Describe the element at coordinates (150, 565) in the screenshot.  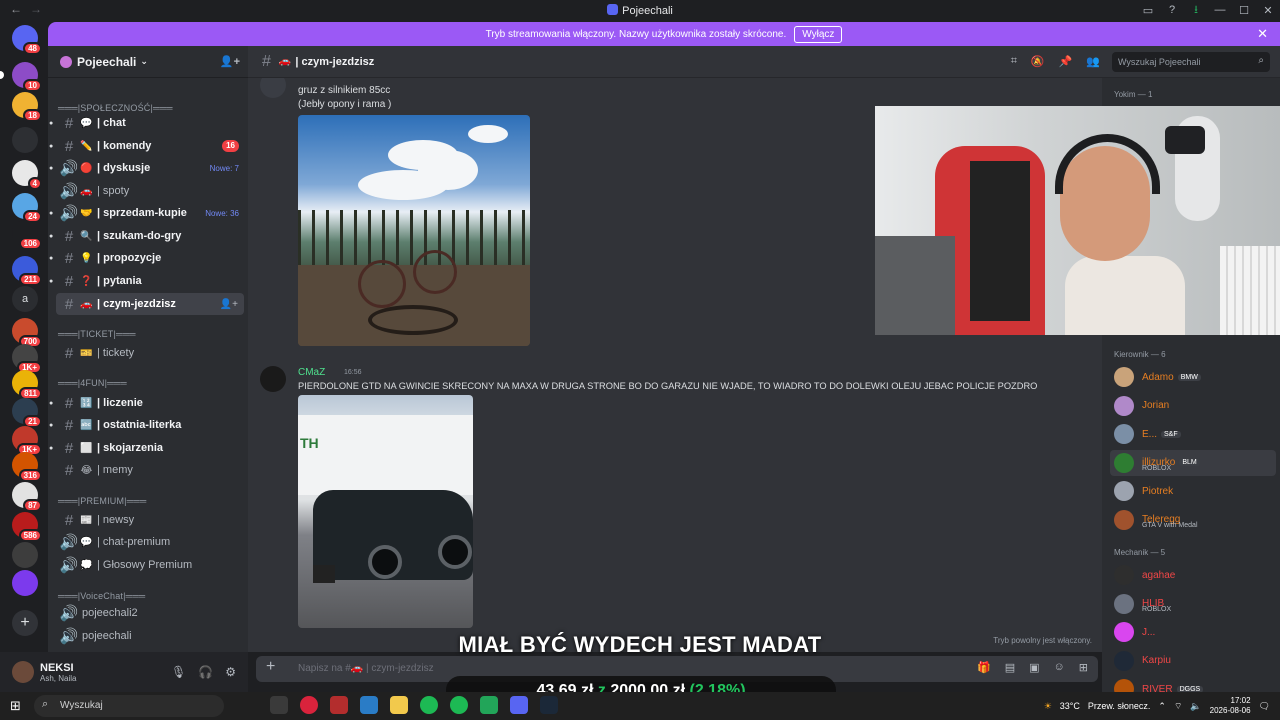
I see `channel-item: 🔊 💭 | Głosowy Premium` at that location.